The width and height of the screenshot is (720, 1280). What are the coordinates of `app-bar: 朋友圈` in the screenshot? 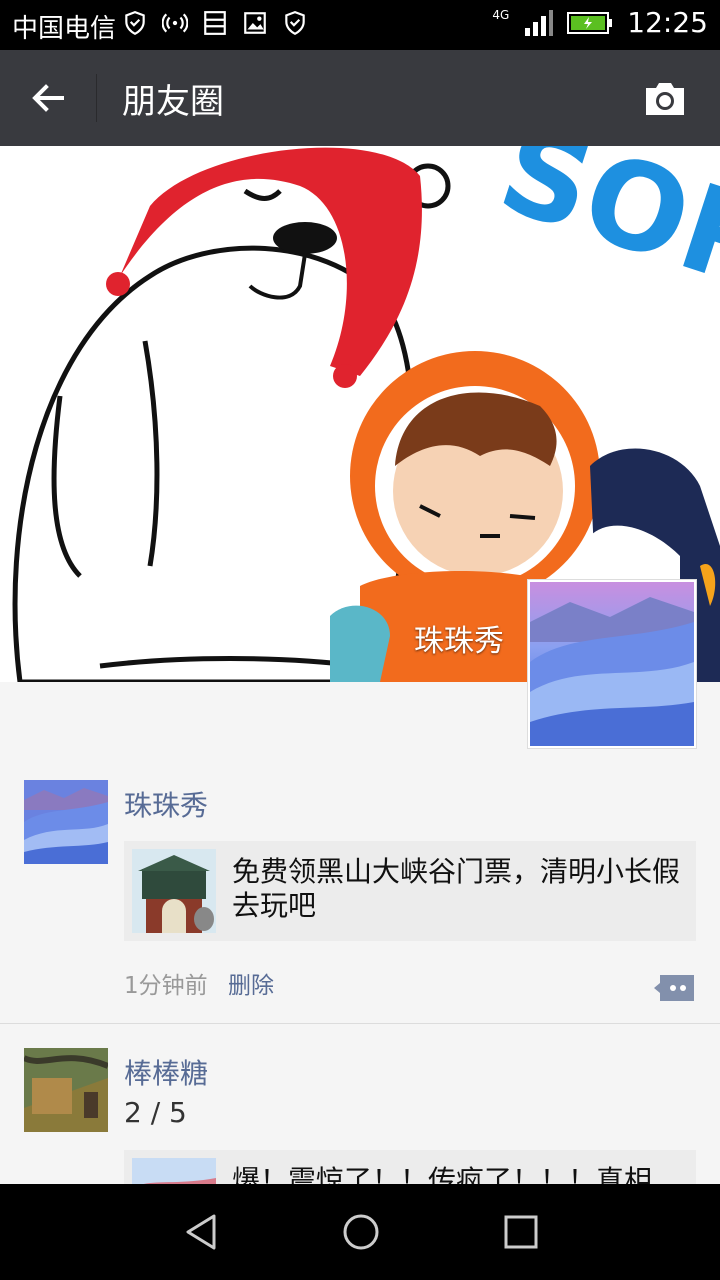 It's located at (360, 98).